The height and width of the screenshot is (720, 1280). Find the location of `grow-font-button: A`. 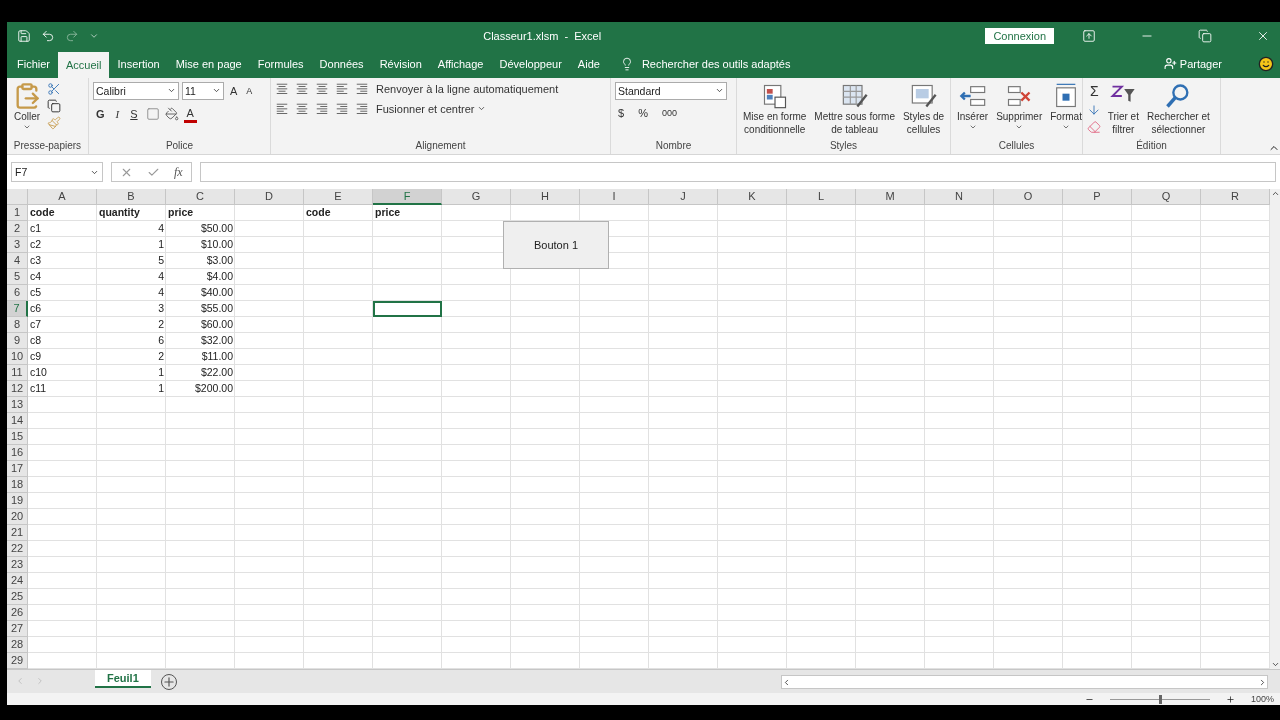

grow-font-button: A is located at coordinates (234, 90).